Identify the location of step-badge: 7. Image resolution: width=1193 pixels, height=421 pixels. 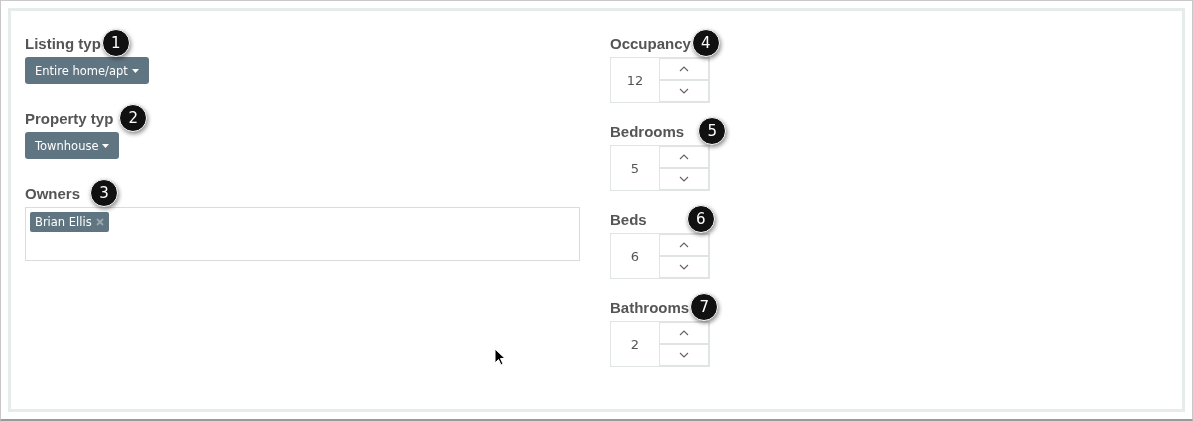
(704, 307).